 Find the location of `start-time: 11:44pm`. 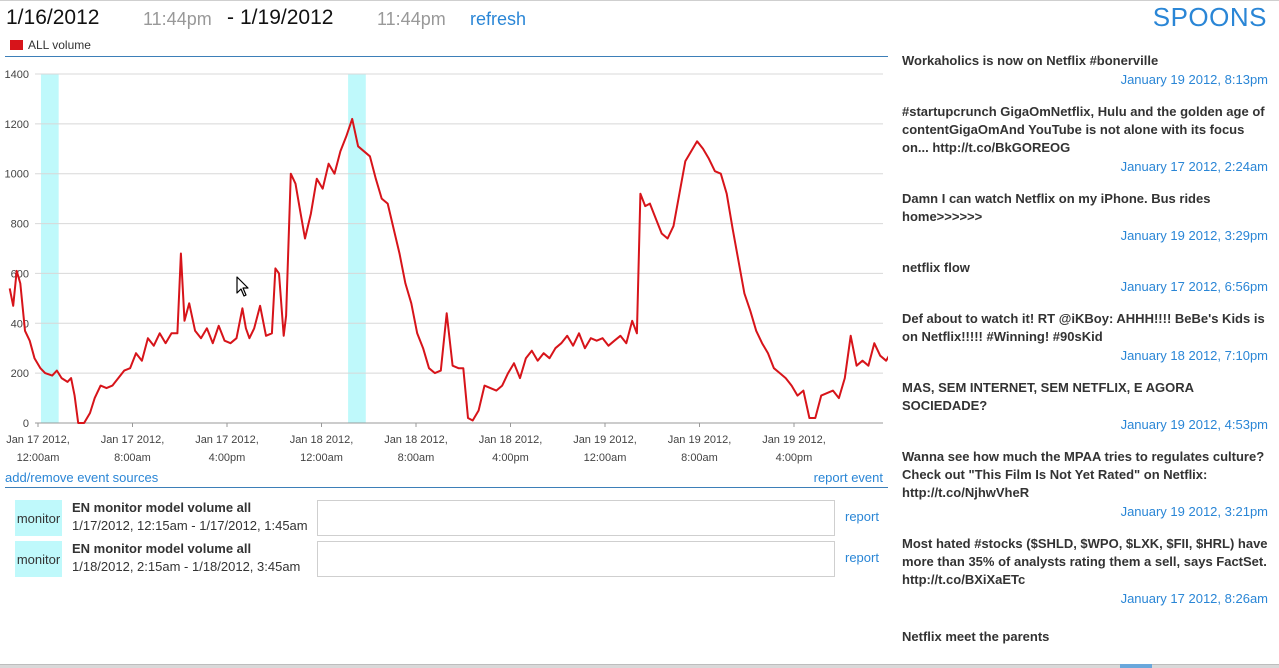

start-time: 11:44pm is located at coordinates (177, 19).